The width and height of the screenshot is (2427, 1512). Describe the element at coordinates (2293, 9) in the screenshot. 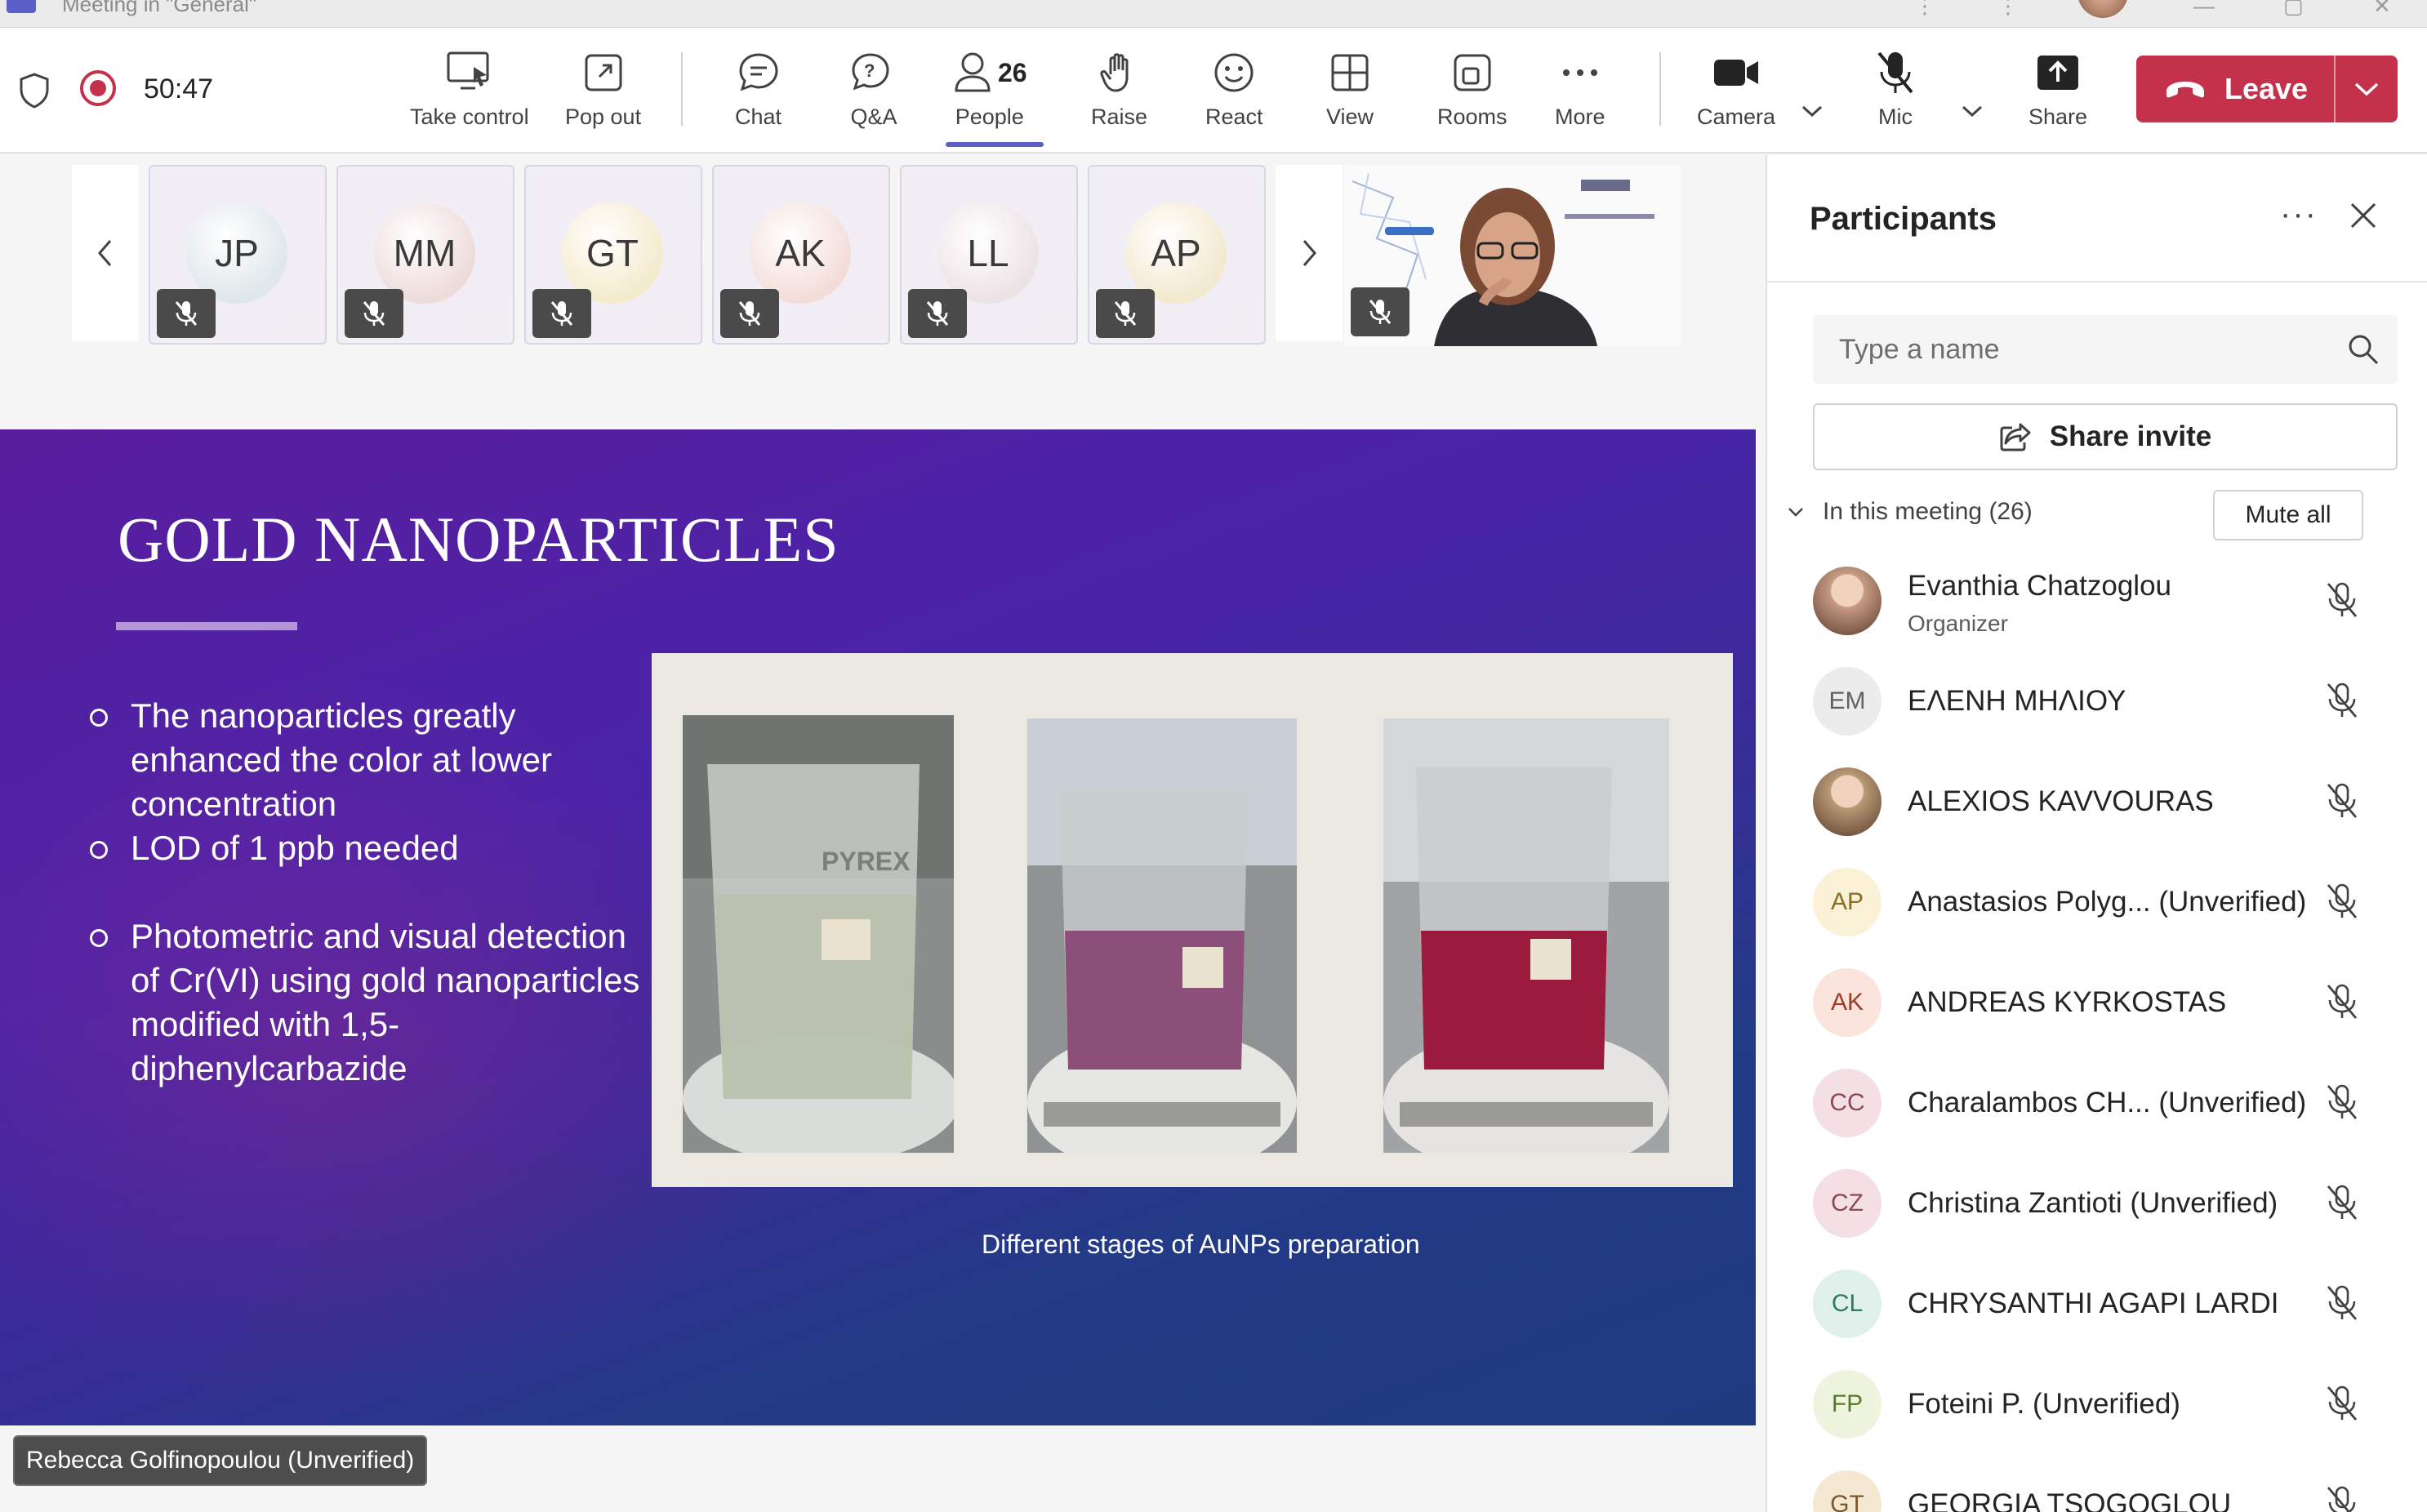

I see `maximize-icon: ▢` at that location.